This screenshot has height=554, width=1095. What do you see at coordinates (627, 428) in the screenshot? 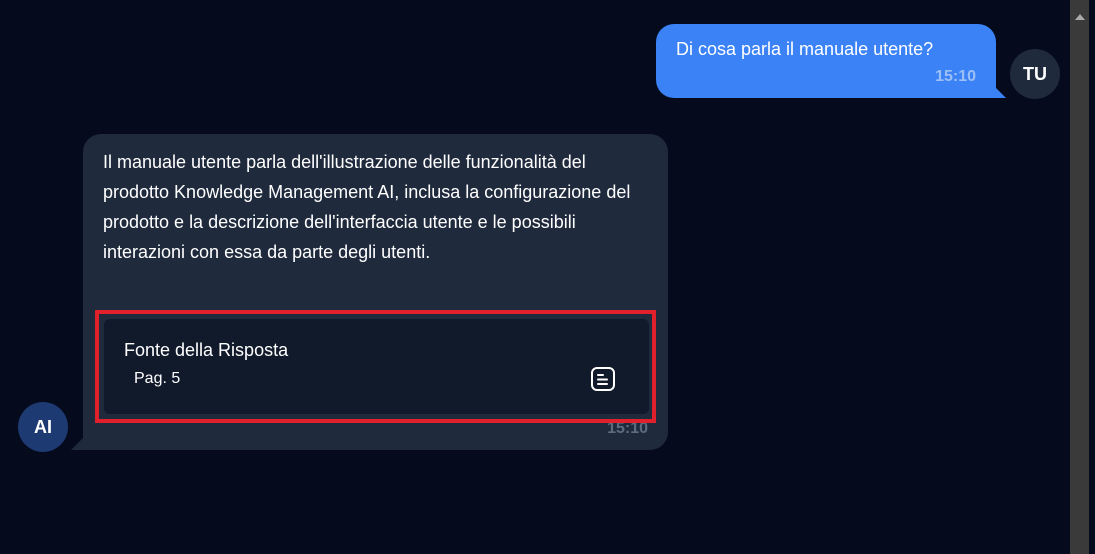
I see `ai-message-time: 15:10` at bounding box center [627, 428].